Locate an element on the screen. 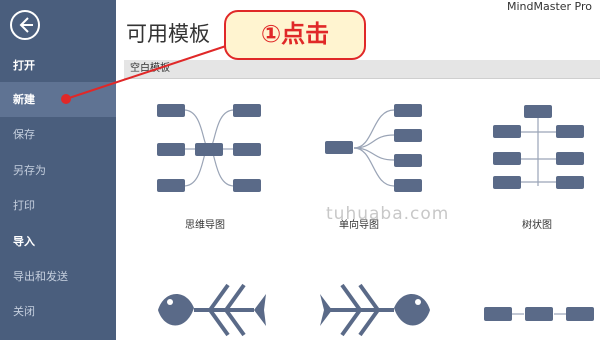 The image size is (600, 340). watermark: tuhuaba.com is located at coordinates (388, 214).